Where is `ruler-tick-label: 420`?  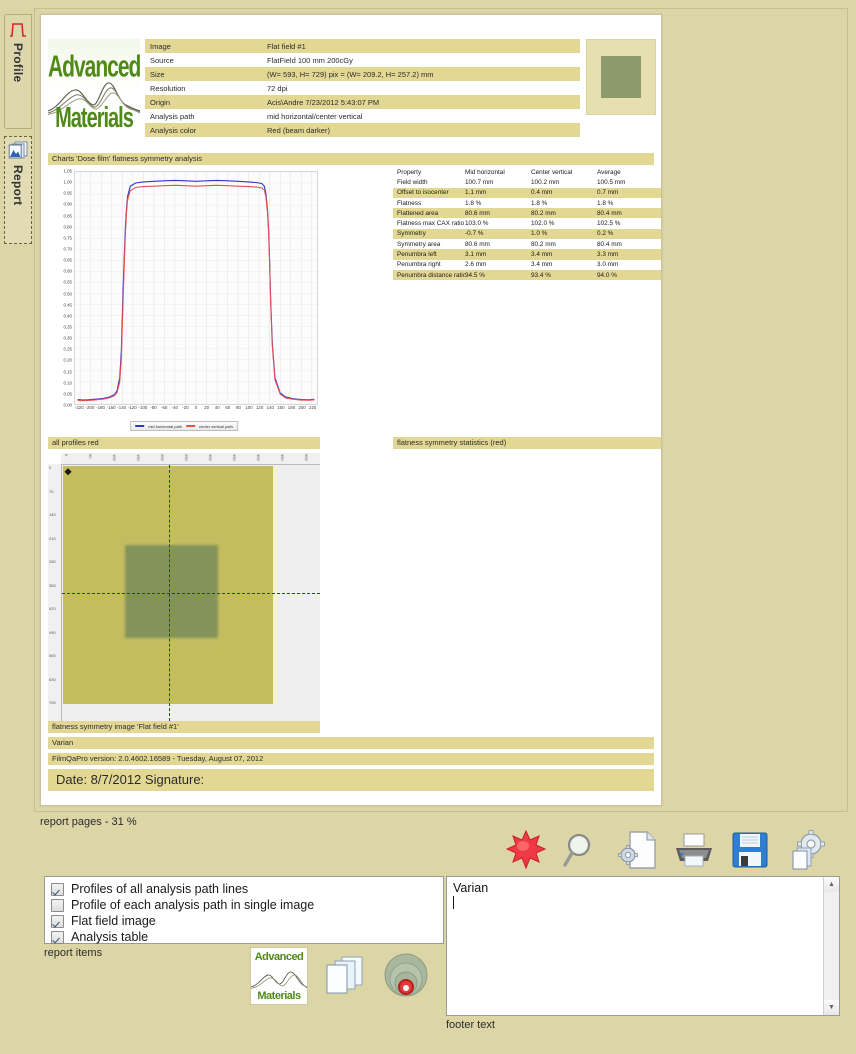 ruler-tick-label: 420 is located at coordinates (52, 608).